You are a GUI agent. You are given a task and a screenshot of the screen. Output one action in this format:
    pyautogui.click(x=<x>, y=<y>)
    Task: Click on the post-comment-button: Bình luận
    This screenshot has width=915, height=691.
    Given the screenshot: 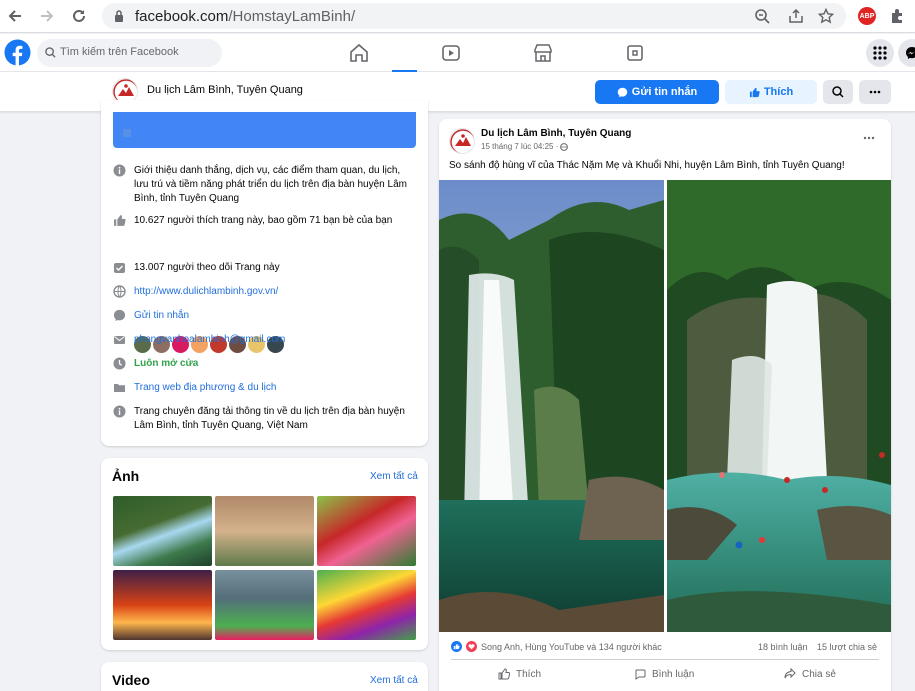 What is the action you would take?
    pyautogui.click(x=664, y=674)
    